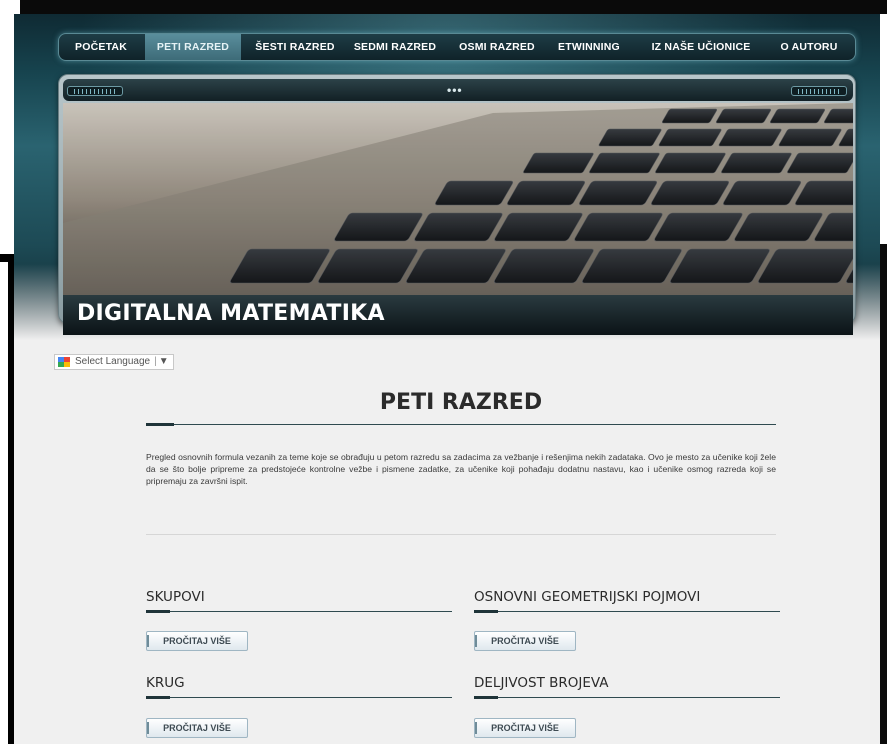  I want to click on topic-title: OSNOVNI GEOMETRIJSKI POJMOVI, so click(587, 597).